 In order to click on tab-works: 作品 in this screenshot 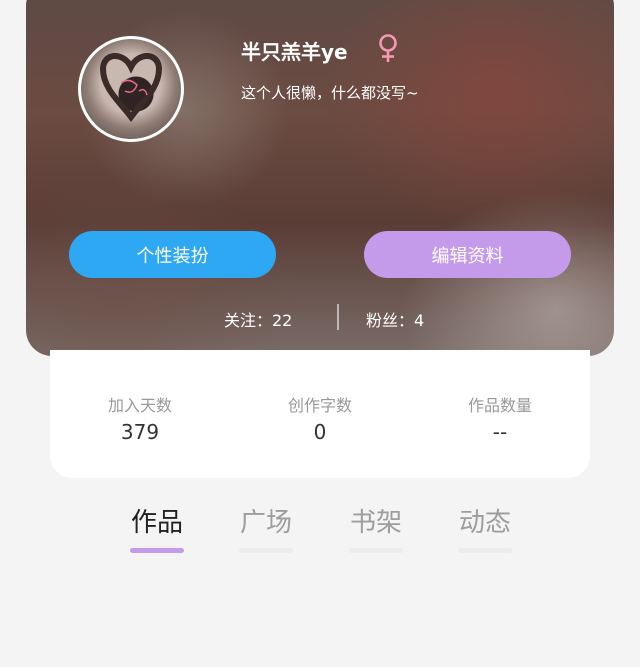, I will do `click(157, 527)`.